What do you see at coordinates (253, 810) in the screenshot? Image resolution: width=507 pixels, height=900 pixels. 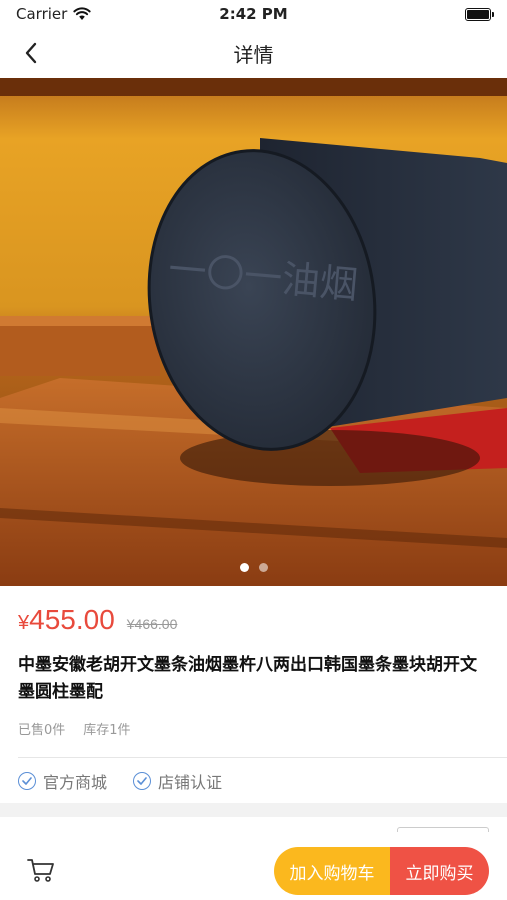 I see `section-separator` at bounding box center [253, 810].